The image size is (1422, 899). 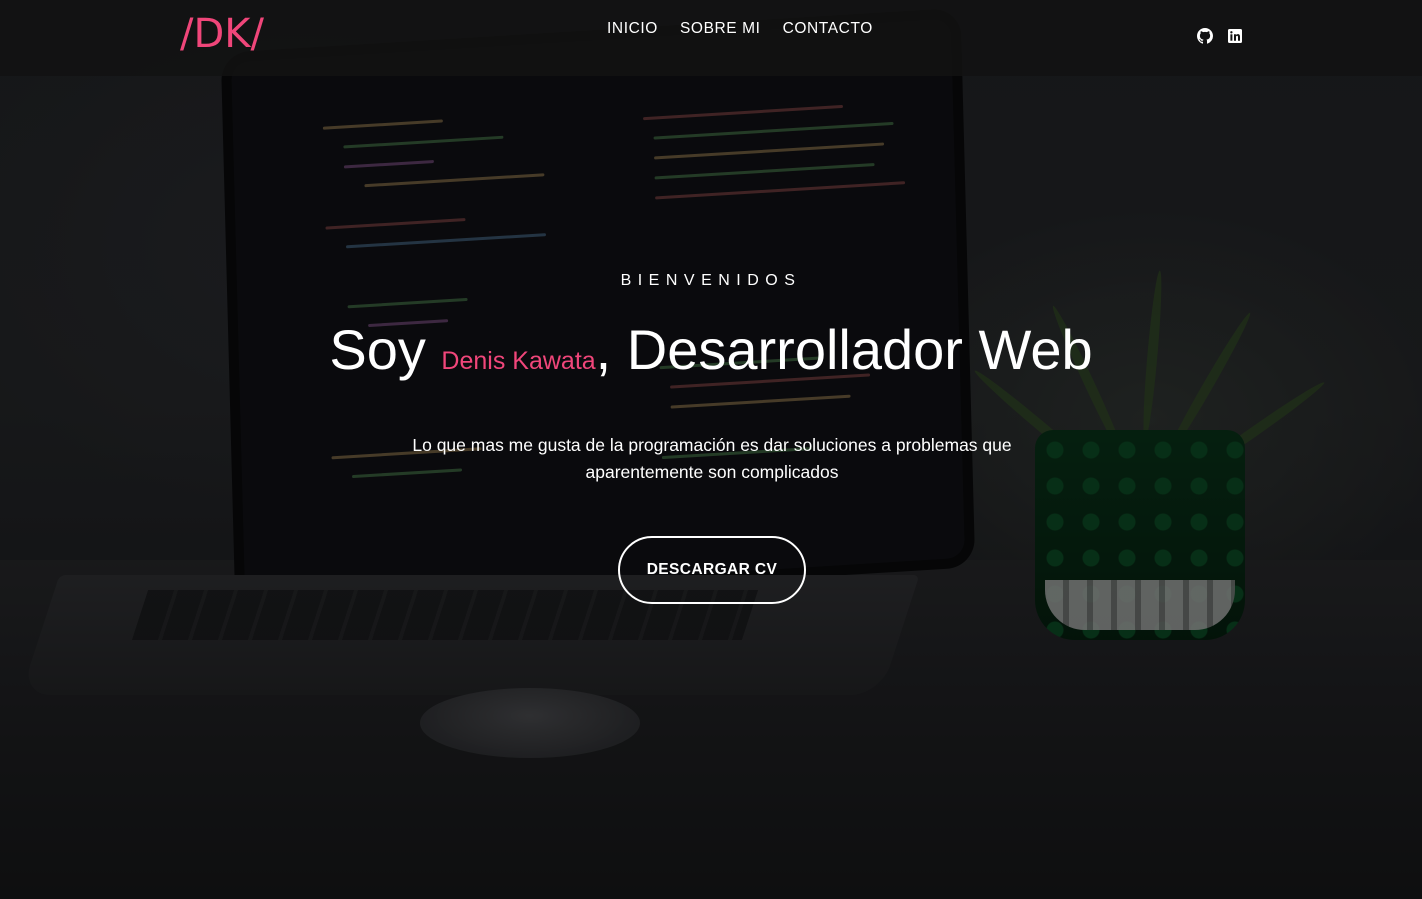 I want to click on download-cv-button: DESCARGAR CV, so click(x=712, y=570).